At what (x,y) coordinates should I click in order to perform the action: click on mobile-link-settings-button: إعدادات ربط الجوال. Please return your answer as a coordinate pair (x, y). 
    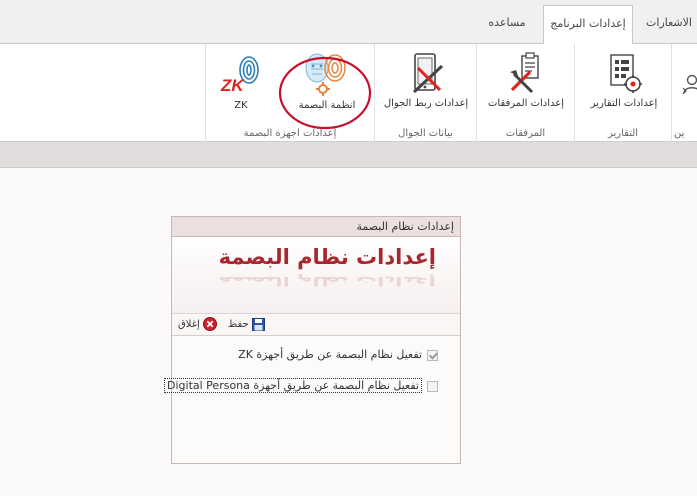
    Looking at the image, I should click on (426, 84).